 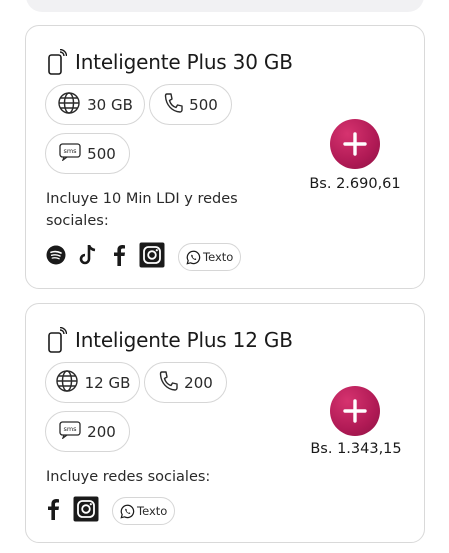 I want to click on plan-title: Inteligente Plus 12 GB, so click(x=184, y=340).